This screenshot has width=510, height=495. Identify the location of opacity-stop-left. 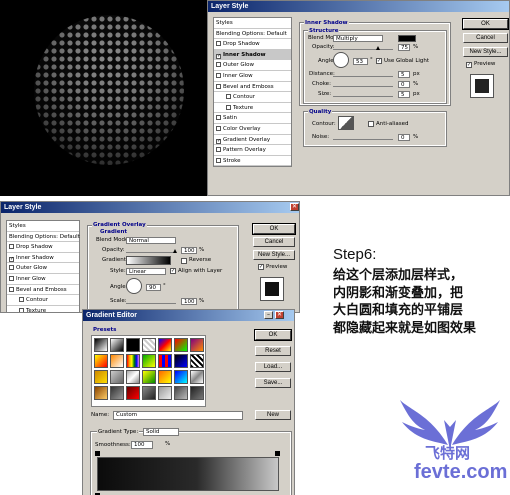
(97, 453).